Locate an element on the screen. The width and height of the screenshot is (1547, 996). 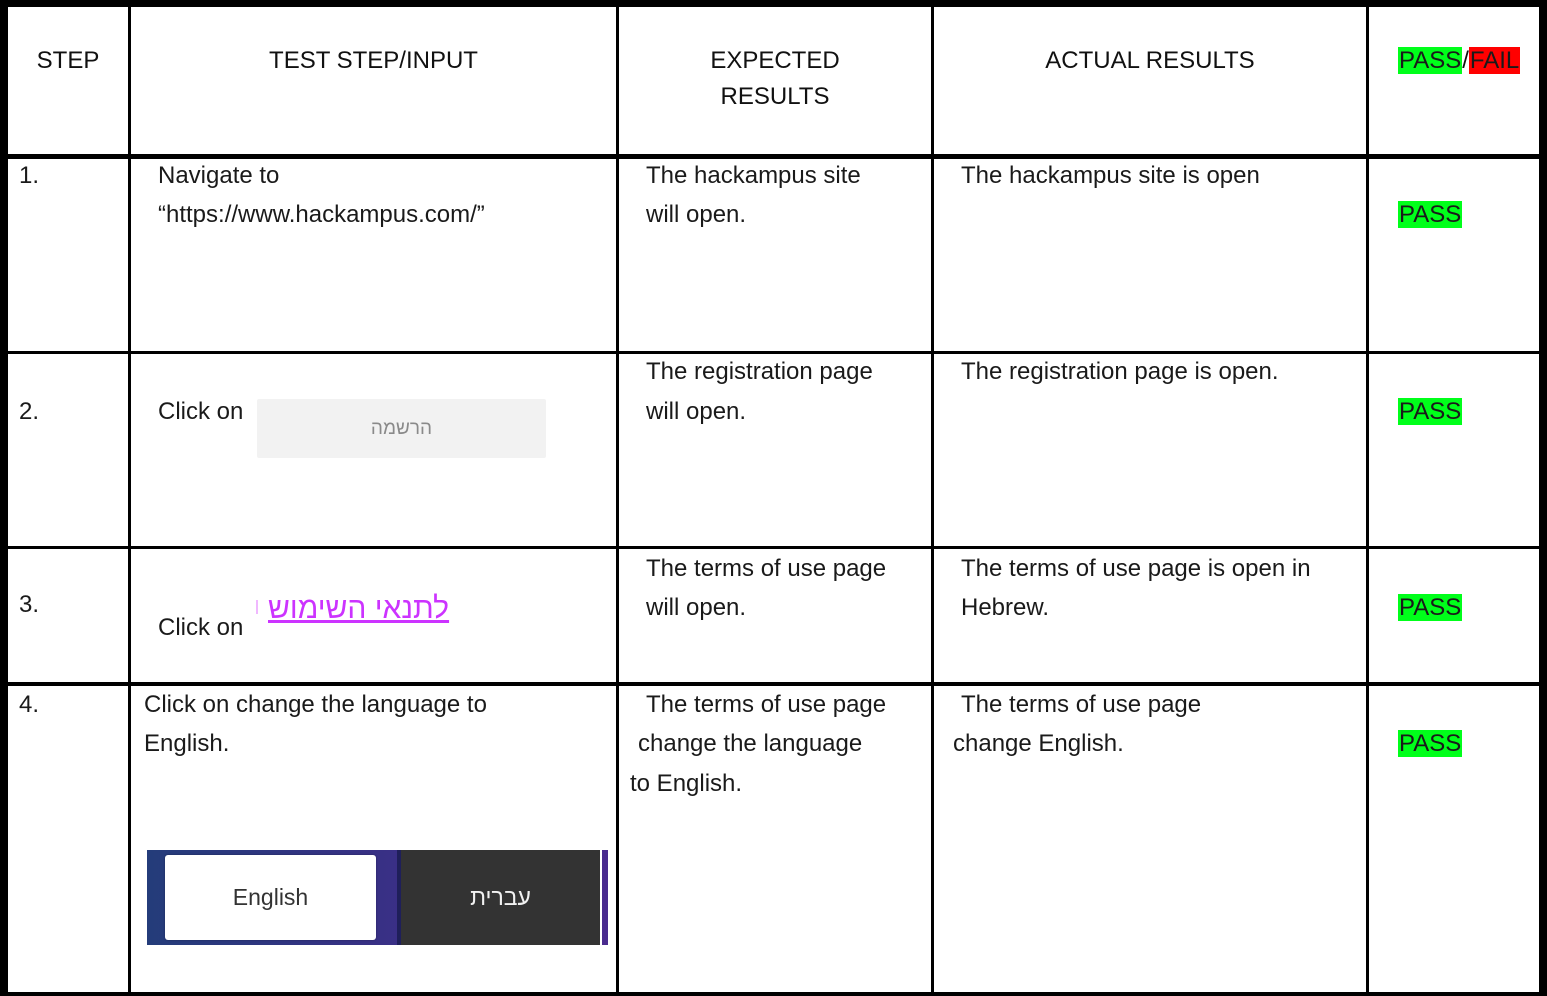
row-3-actual-line1: The terms of use page is open in is located at coordinates (1136, 568).